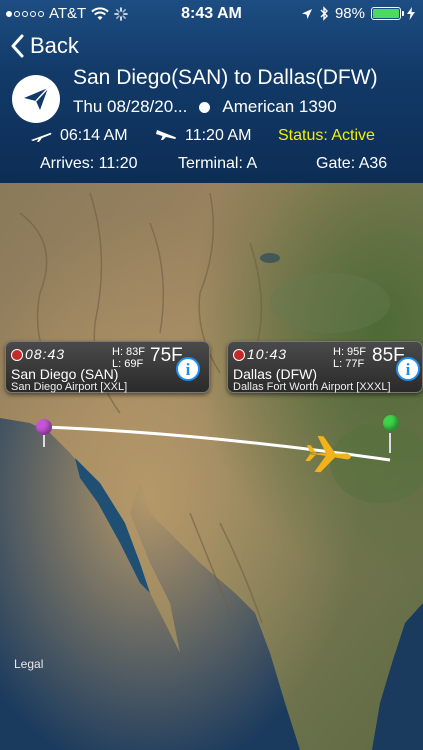  Describe the element at coordinates (408, 369) in the screenshot. I see `destination-info-button: i` at that location.